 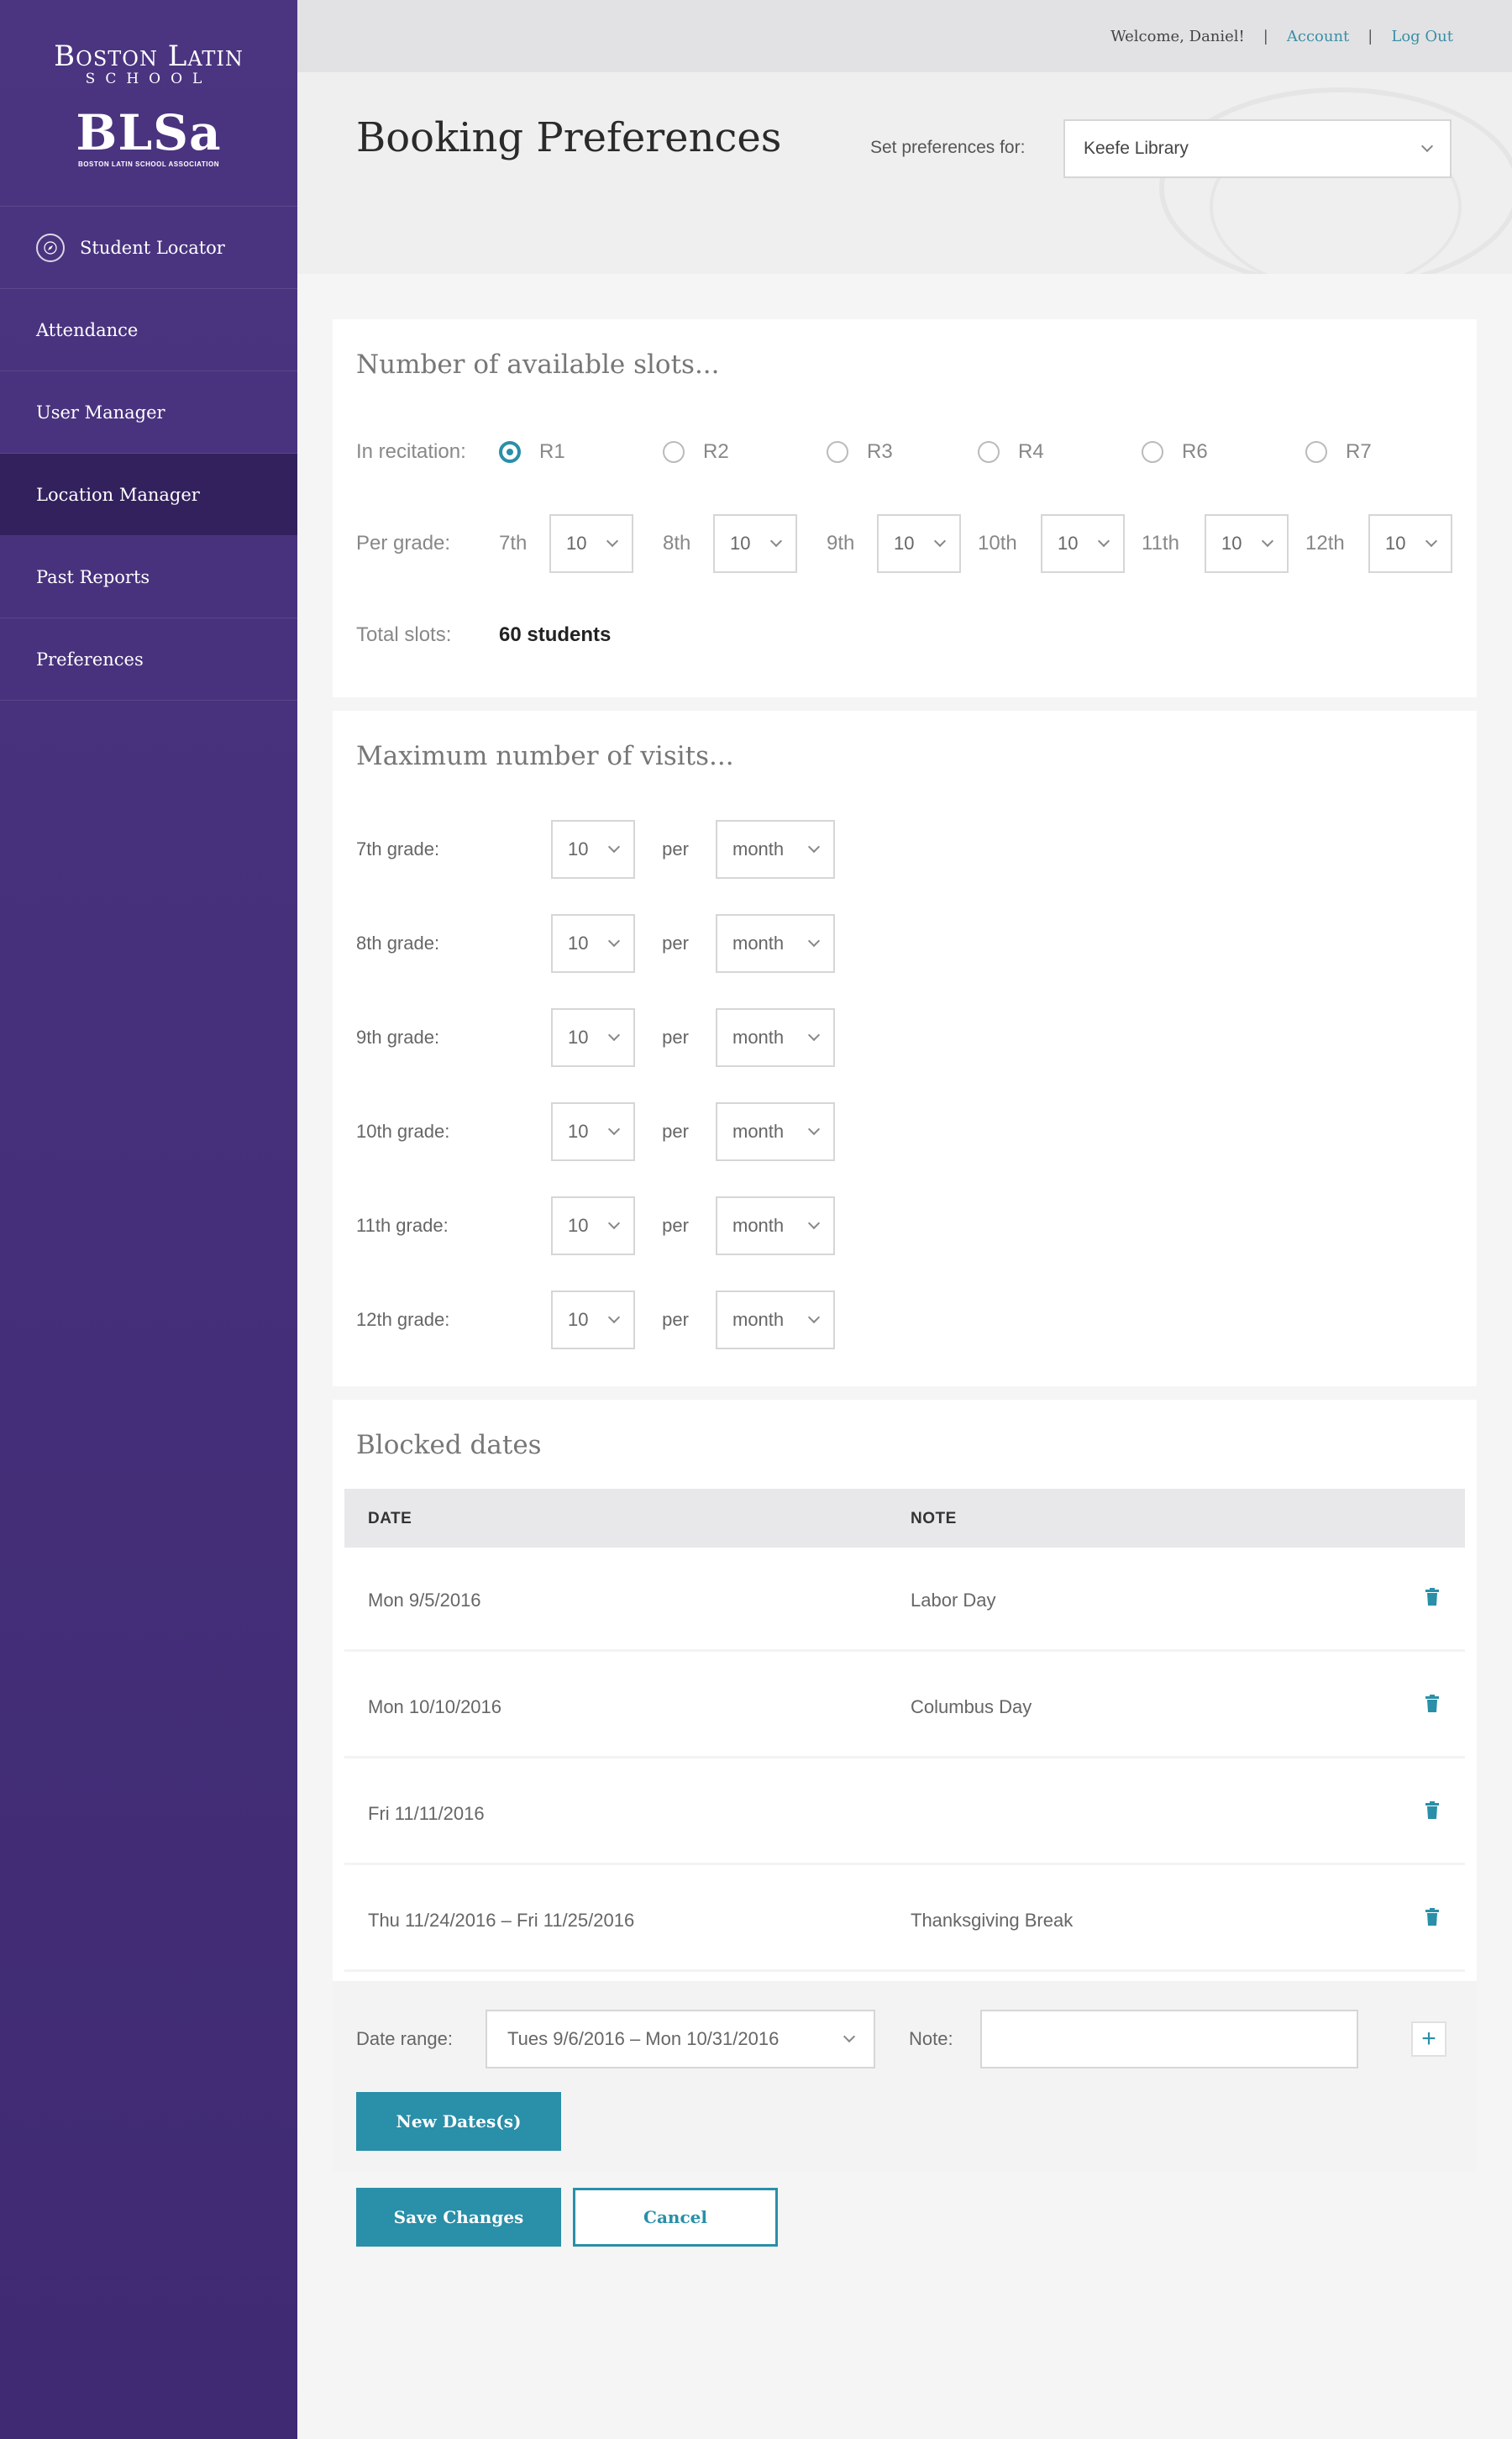 What do you see at coordinates (755, 543) in the screenshot?
I see `slots-8th-select: 10` at bounding box center [755, 543].